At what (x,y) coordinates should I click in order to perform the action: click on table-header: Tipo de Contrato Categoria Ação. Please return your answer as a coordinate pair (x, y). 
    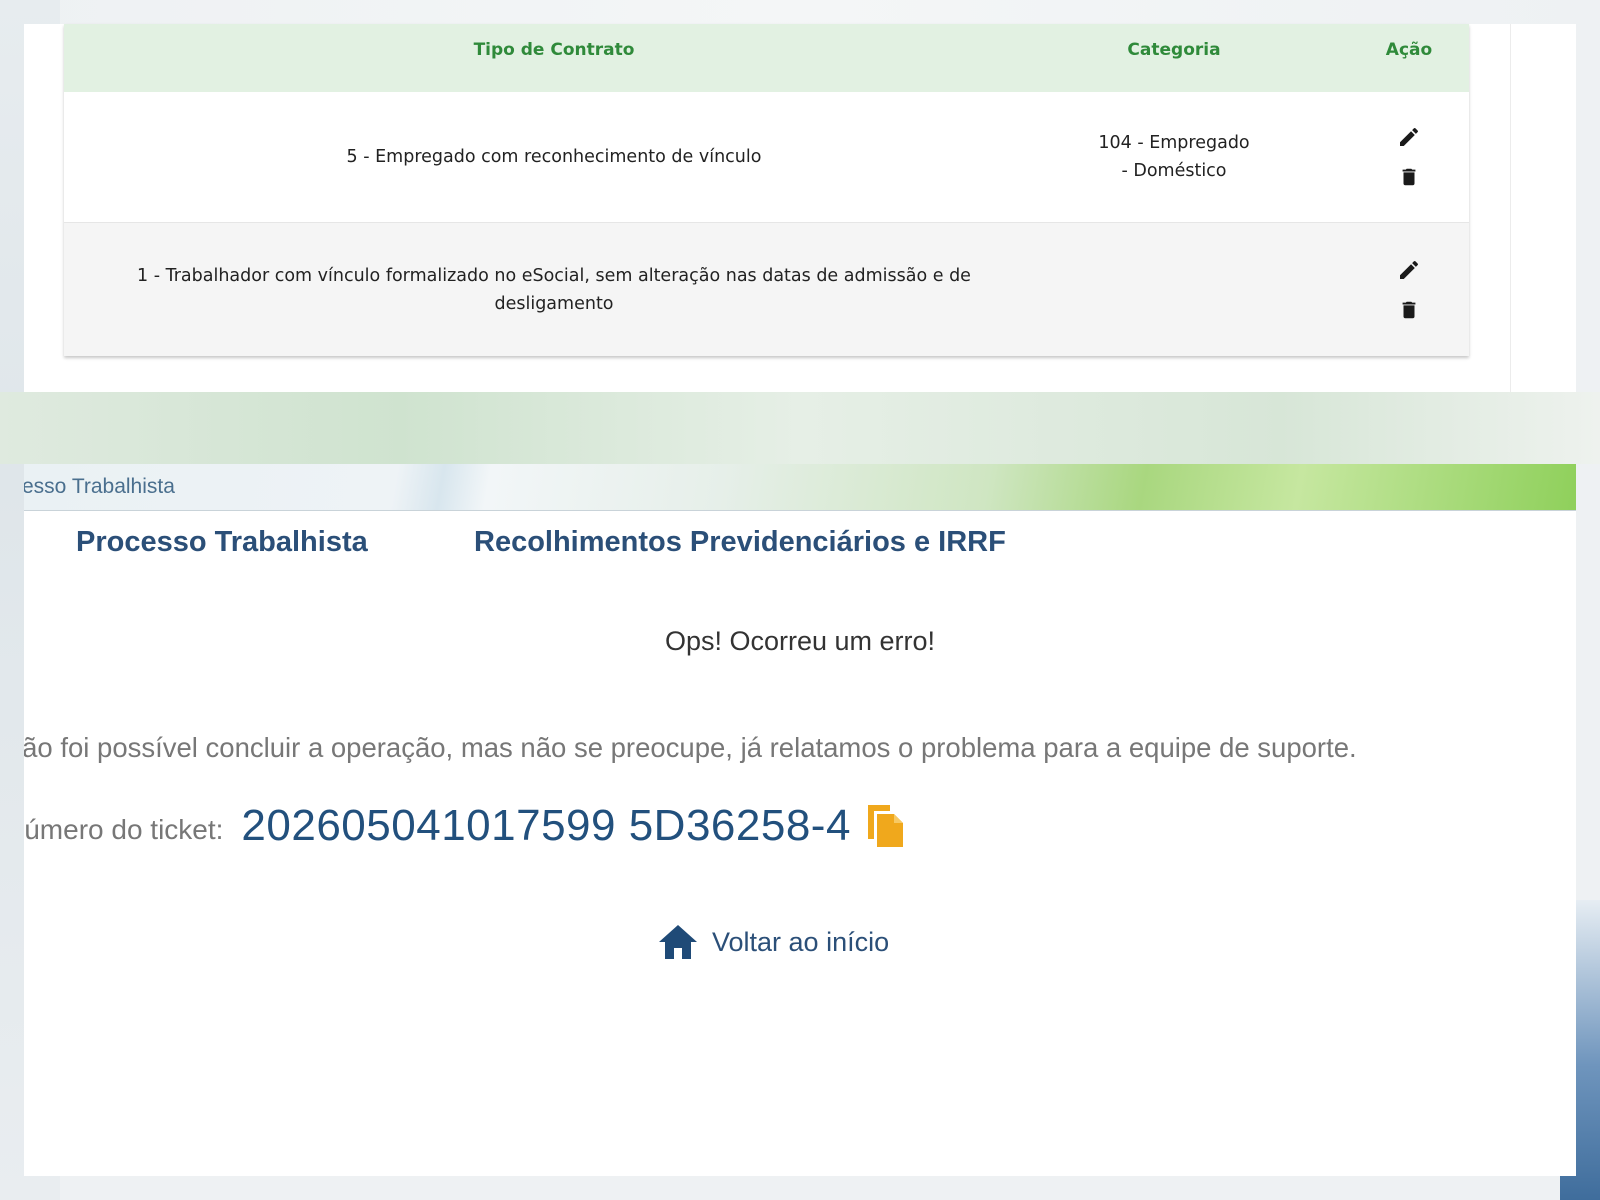
    Looking at the image, I should click on (766, 58).